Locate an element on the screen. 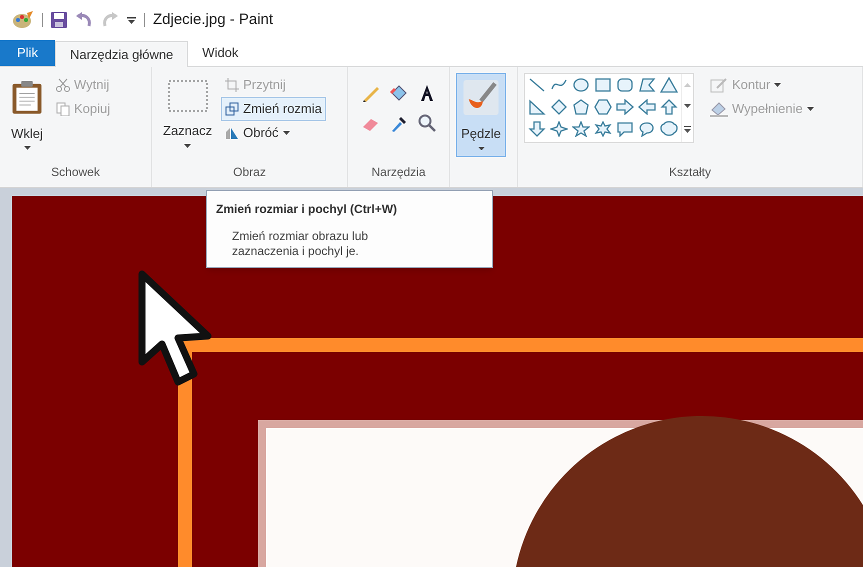 The image size is (863, 567). resize-icon is located at coordinates (232, 109).